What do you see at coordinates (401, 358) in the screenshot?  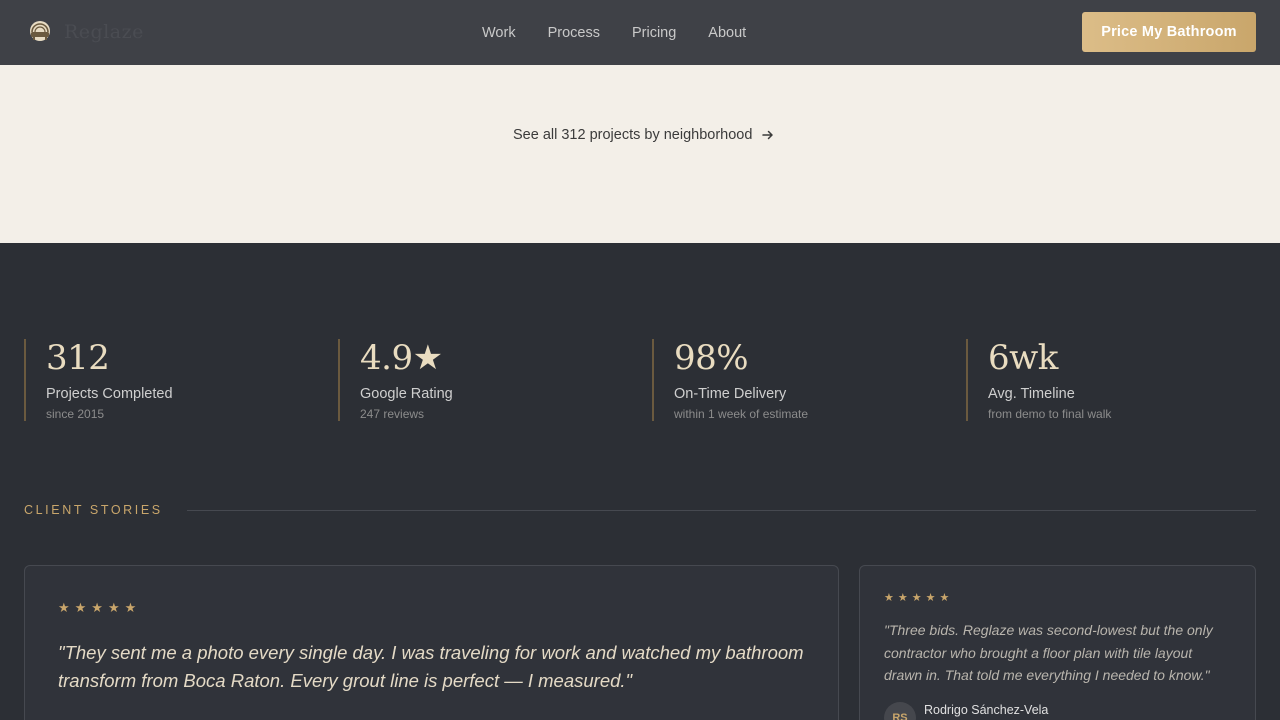 I see `stat-value: 4.9★` at bounding box center [401, 358].